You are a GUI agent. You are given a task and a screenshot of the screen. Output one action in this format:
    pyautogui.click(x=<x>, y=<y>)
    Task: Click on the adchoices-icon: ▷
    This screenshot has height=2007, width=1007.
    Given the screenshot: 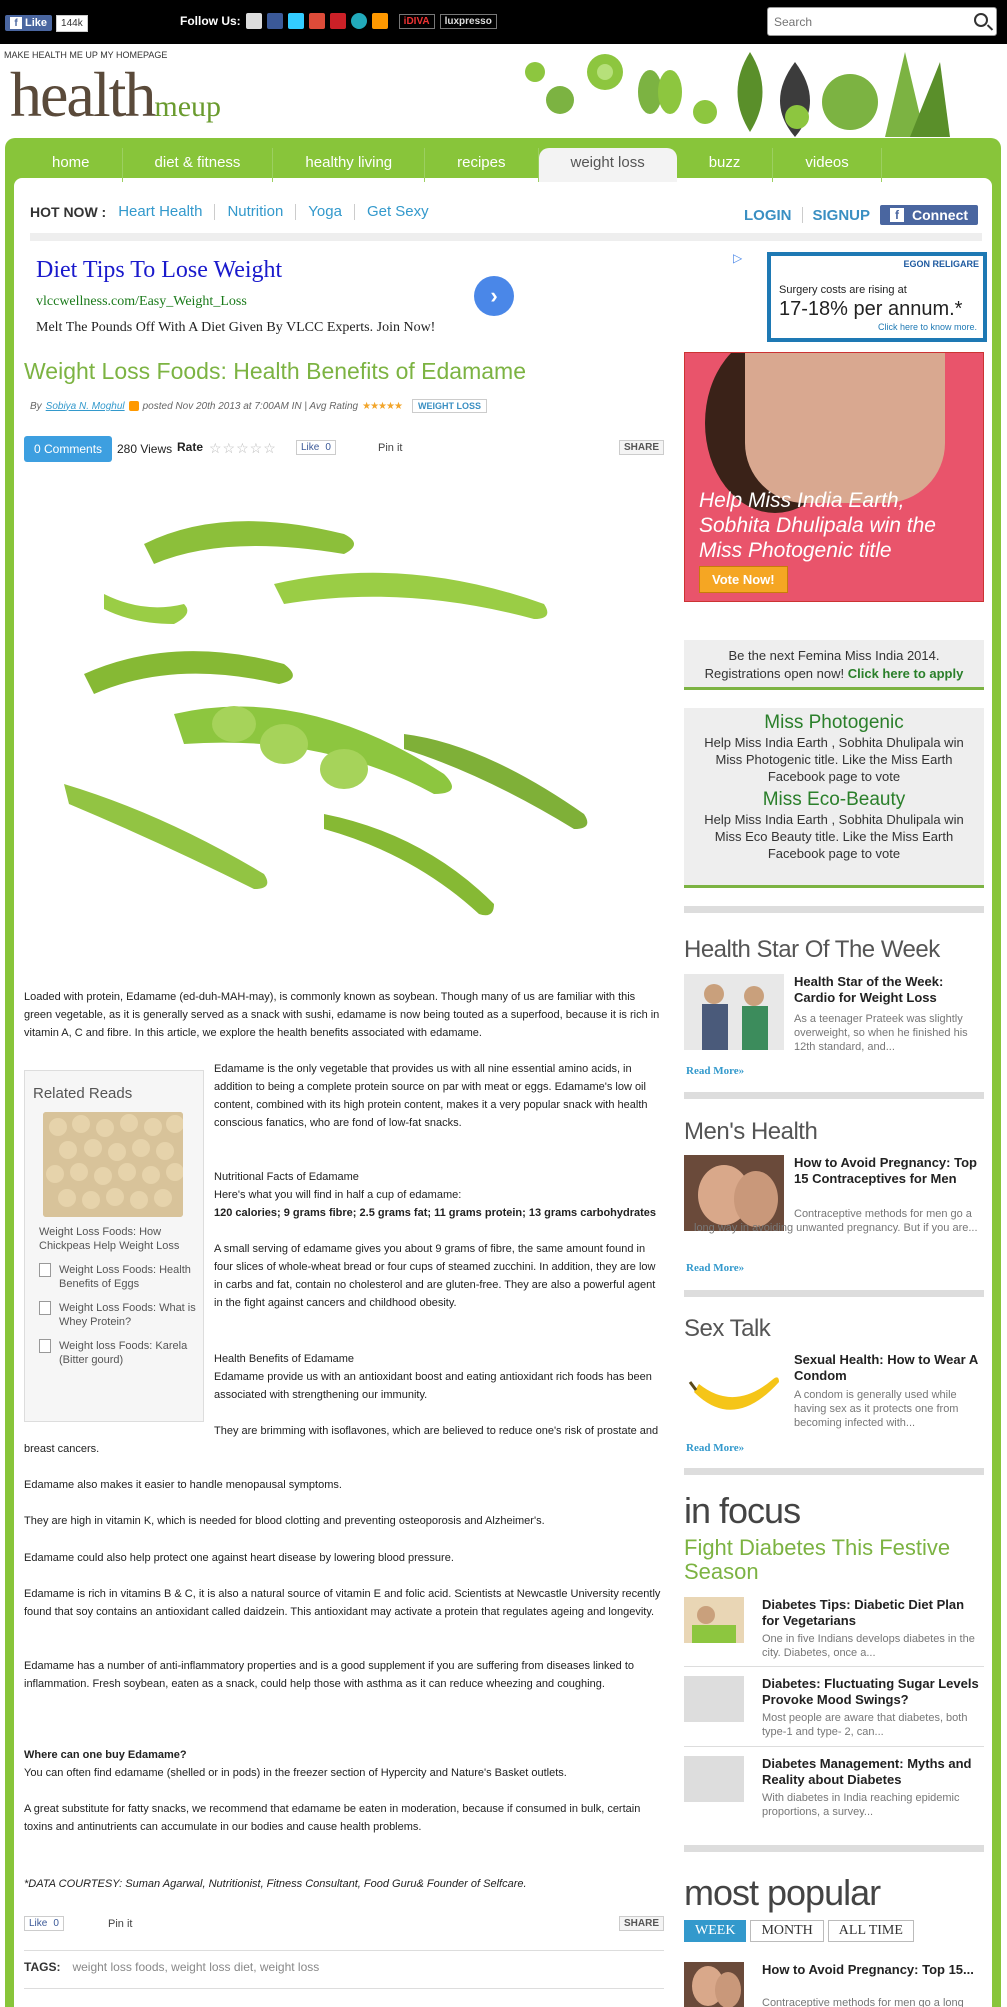 What is the action you would take?
    pyautogui.click(x=737, y=258)
    